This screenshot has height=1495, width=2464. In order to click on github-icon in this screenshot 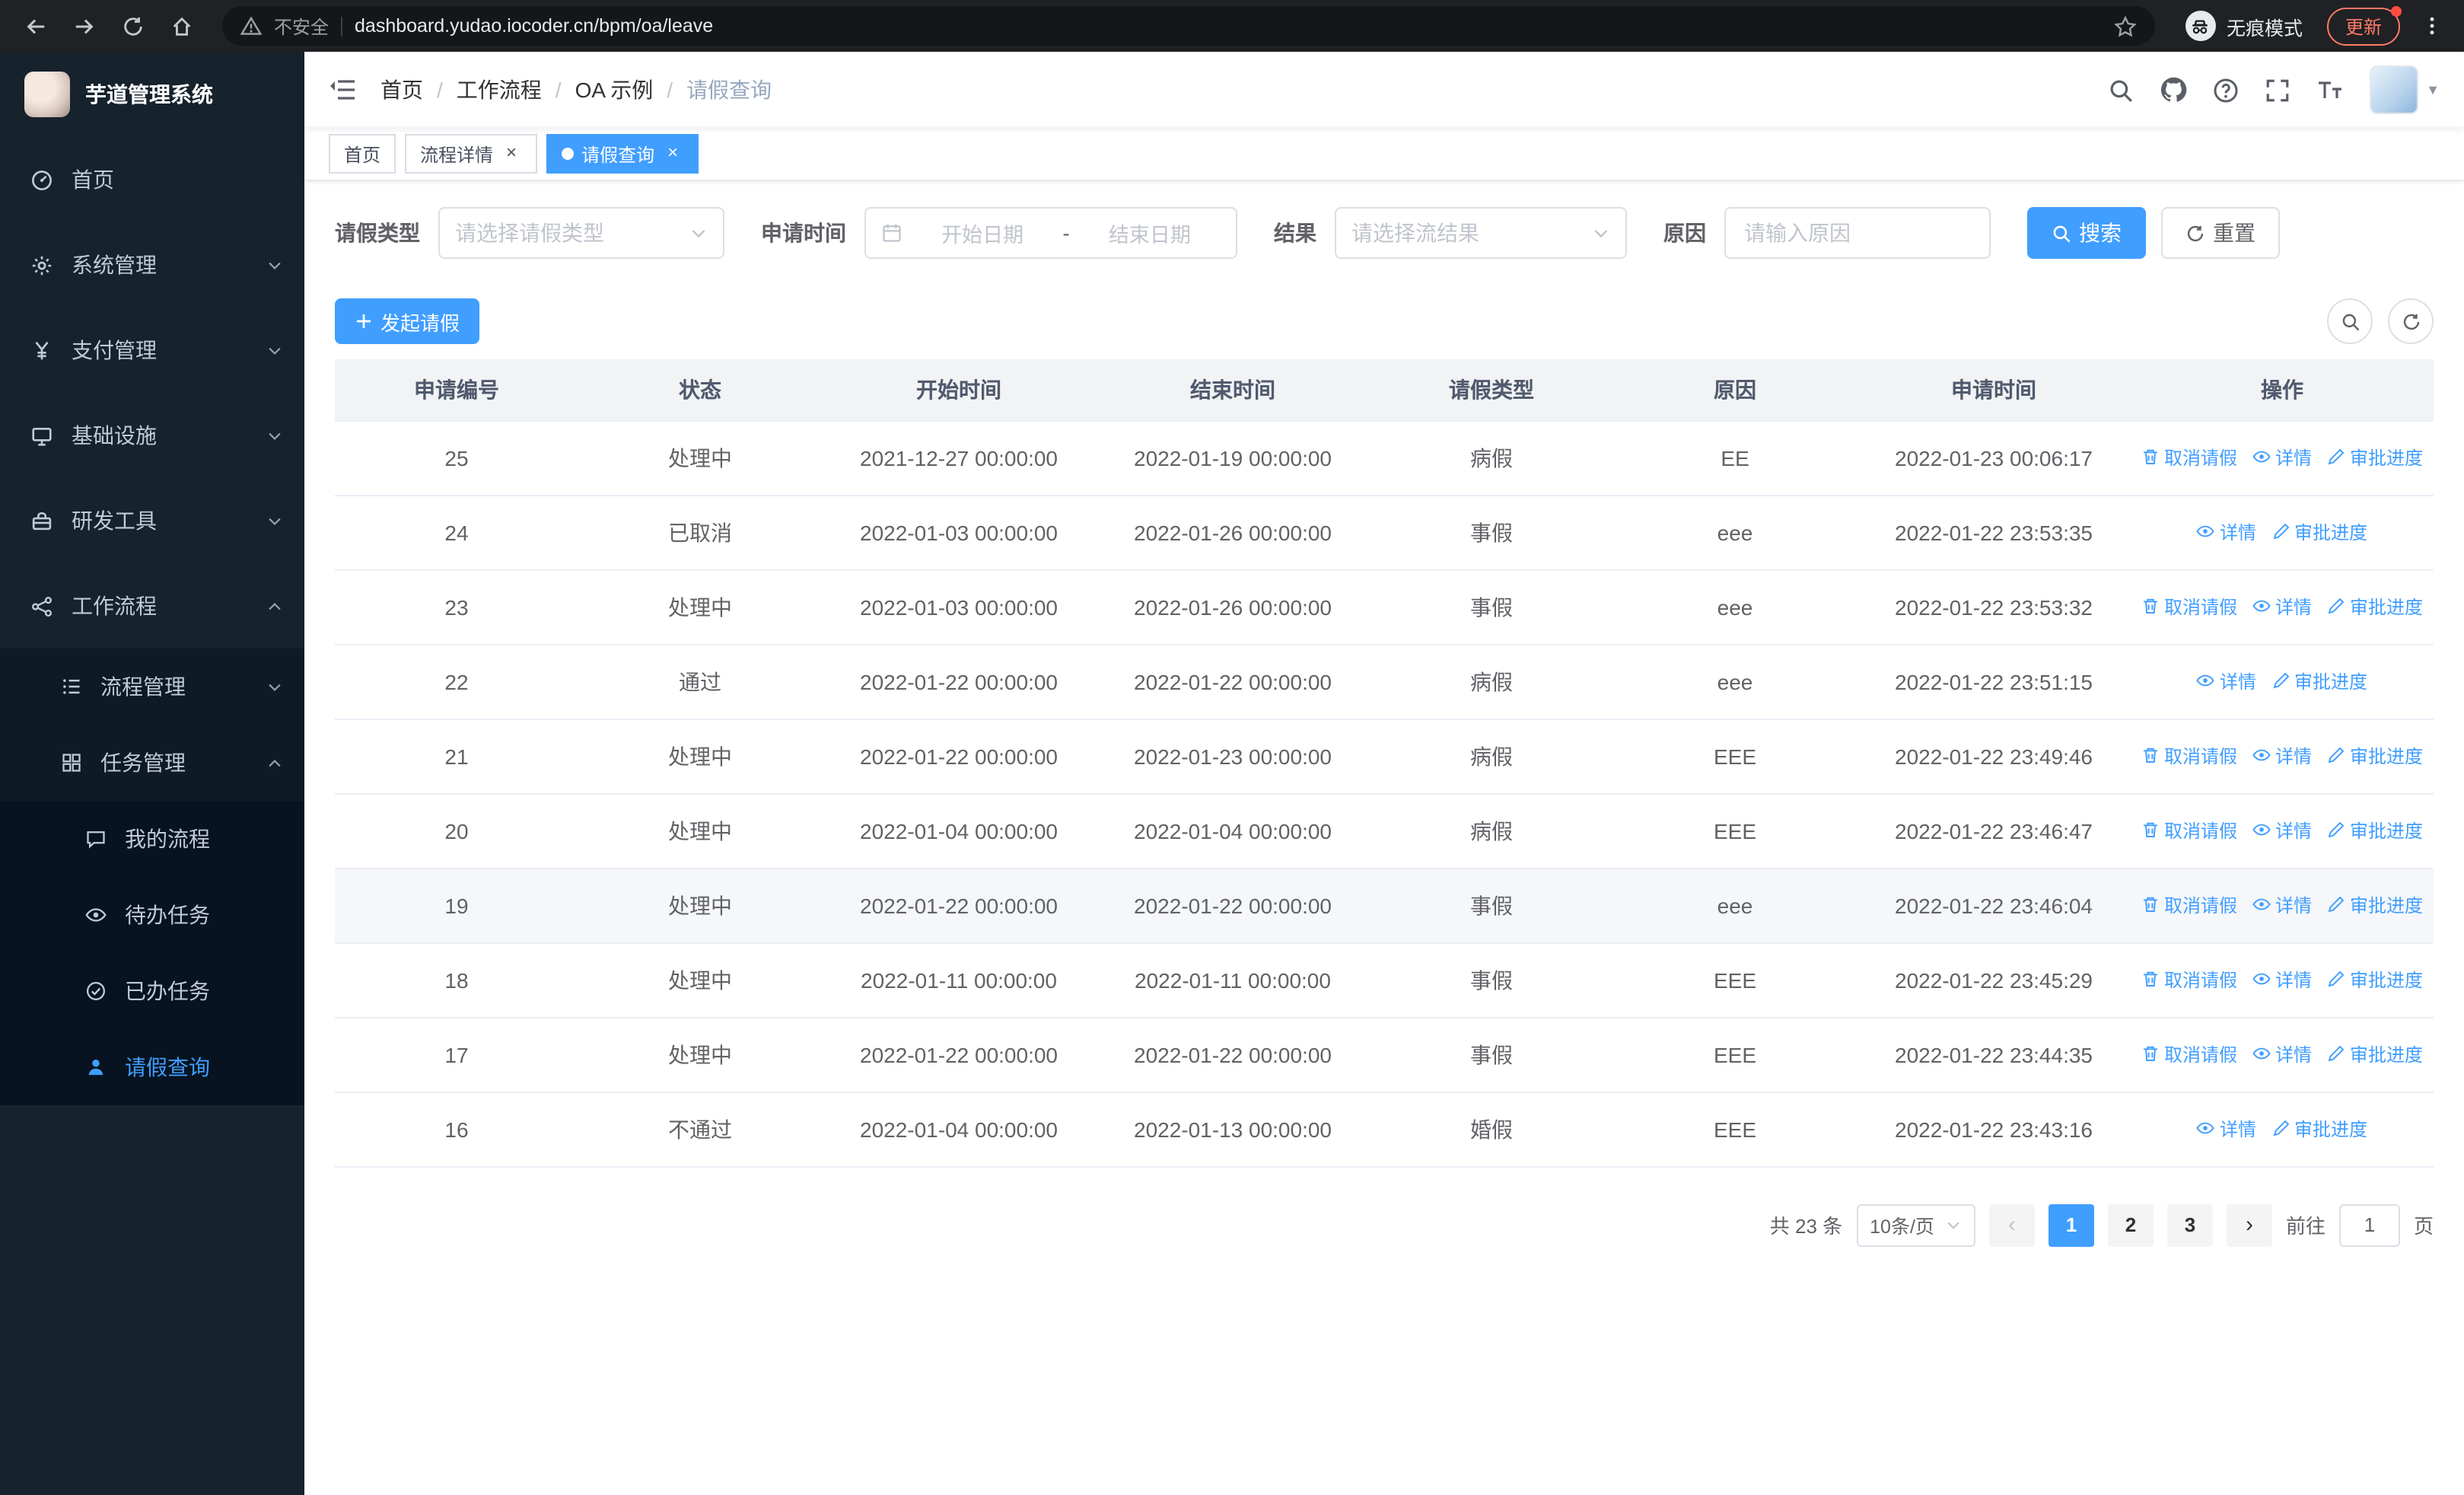, I will do `click(2173, 90)`.